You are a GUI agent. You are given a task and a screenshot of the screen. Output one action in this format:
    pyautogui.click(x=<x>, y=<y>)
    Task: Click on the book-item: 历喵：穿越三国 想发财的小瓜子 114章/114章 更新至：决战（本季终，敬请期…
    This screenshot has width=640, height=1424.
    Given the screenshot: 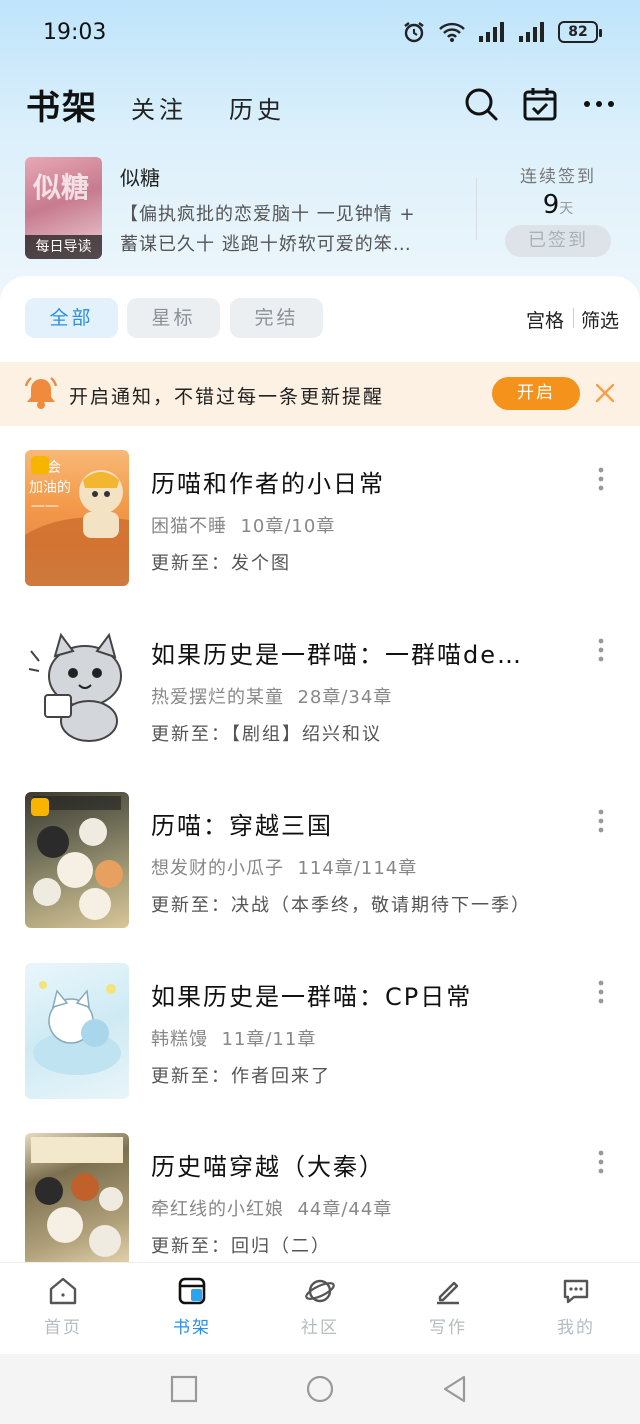 What is the action you would take?
    pyautogui.click(x=320, y=867)
    